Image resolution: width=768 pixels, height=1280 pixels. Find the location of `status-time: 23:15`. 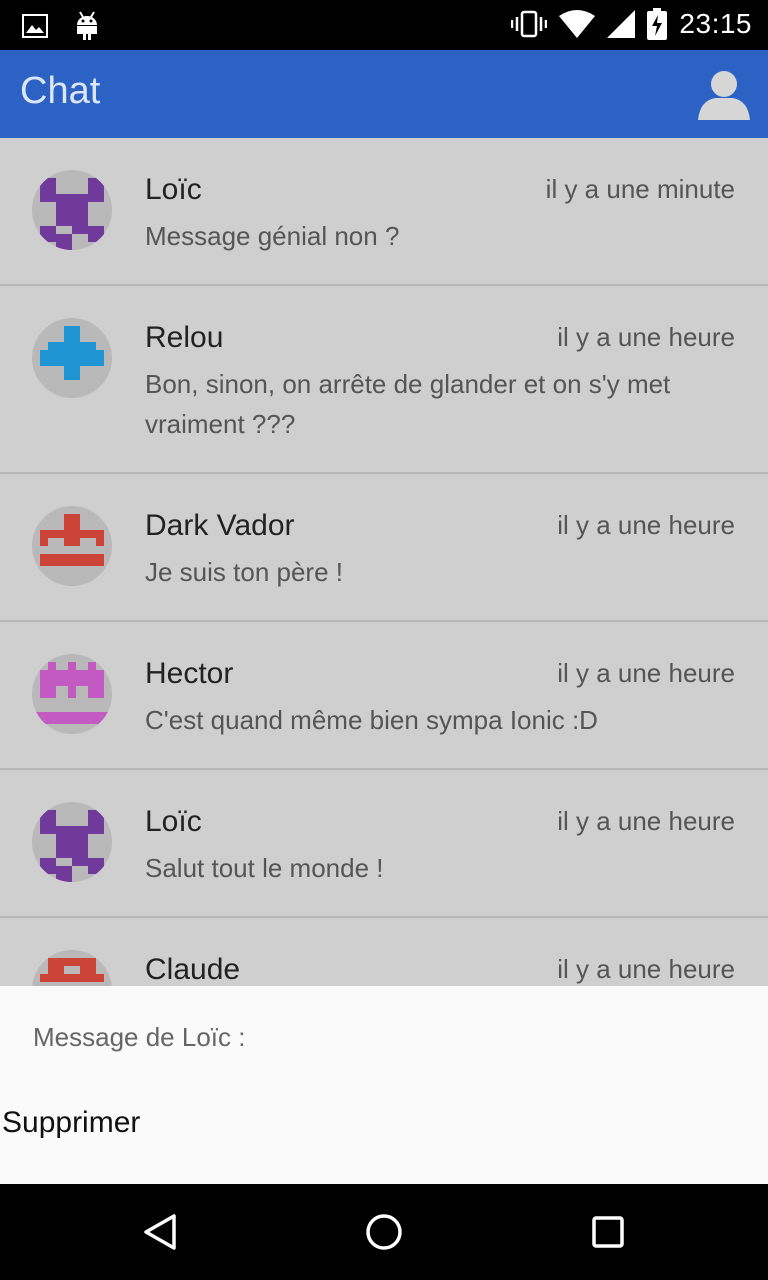

status-time: 23:15 is located at coordinates (715, 23).